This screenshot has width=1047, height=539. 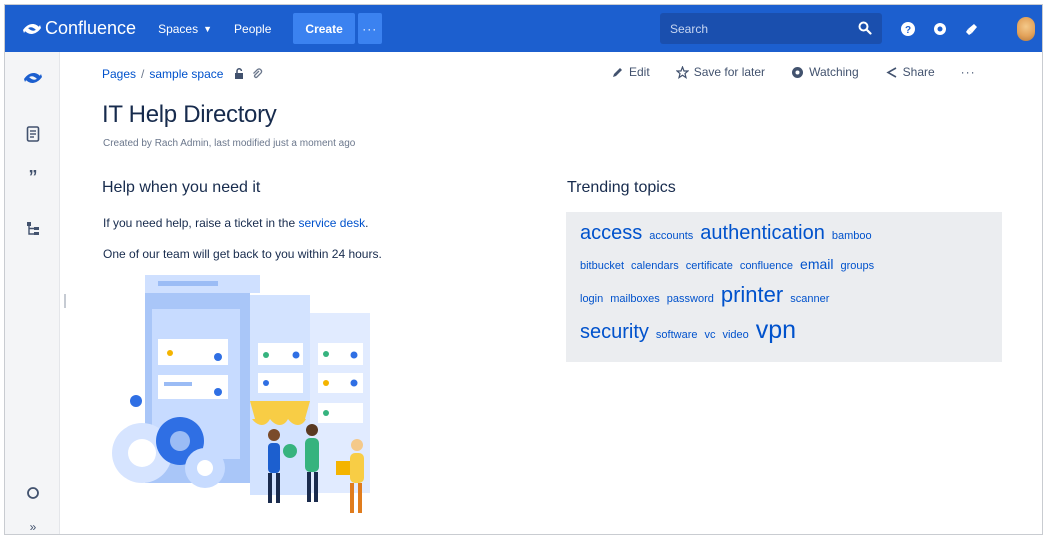 What do you see at coordinates (940, 29) in the screenshot?
I see `settings-icon` at bounding box center [940, 29].